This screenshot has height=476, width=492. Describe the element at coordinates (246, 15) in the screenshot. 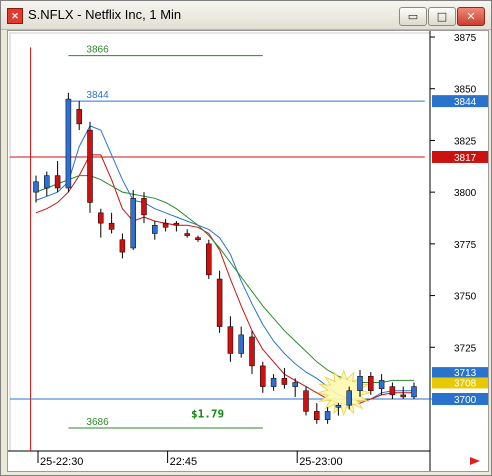

I see `title-bar: ✕ S.NFLX - Netflix Inc, 1 Min ▭ □ ✕` at that location.